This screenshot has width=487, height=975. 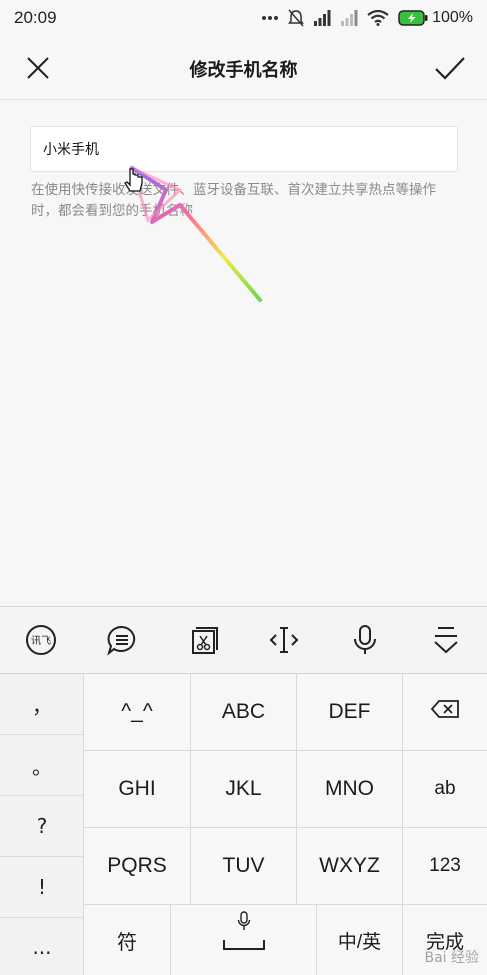 What do you see at coordinates (137, 712) in the screenshot?
I see `key-emoticon: ^_^` at bounding box center [137, 712].